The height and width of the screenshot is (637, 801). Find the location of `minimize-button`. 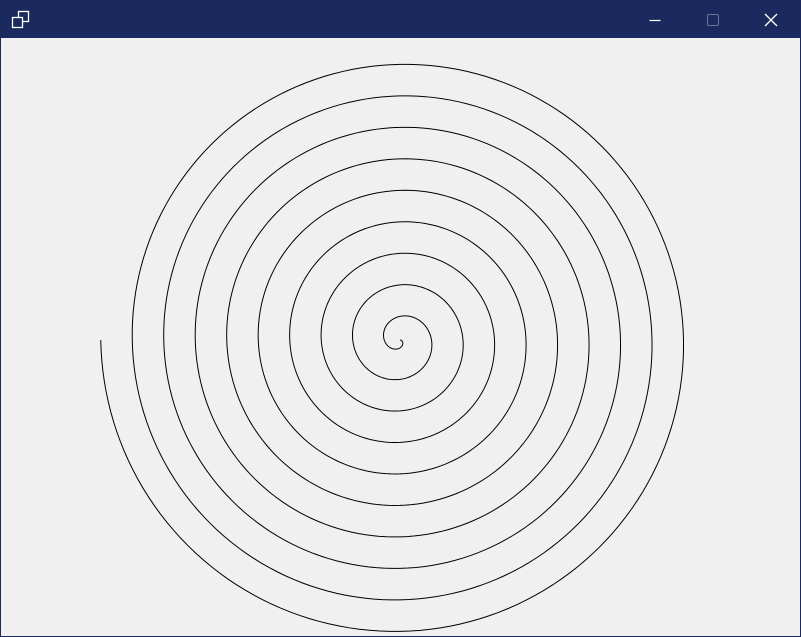

minimize-button is located at coordinates (655, 19).